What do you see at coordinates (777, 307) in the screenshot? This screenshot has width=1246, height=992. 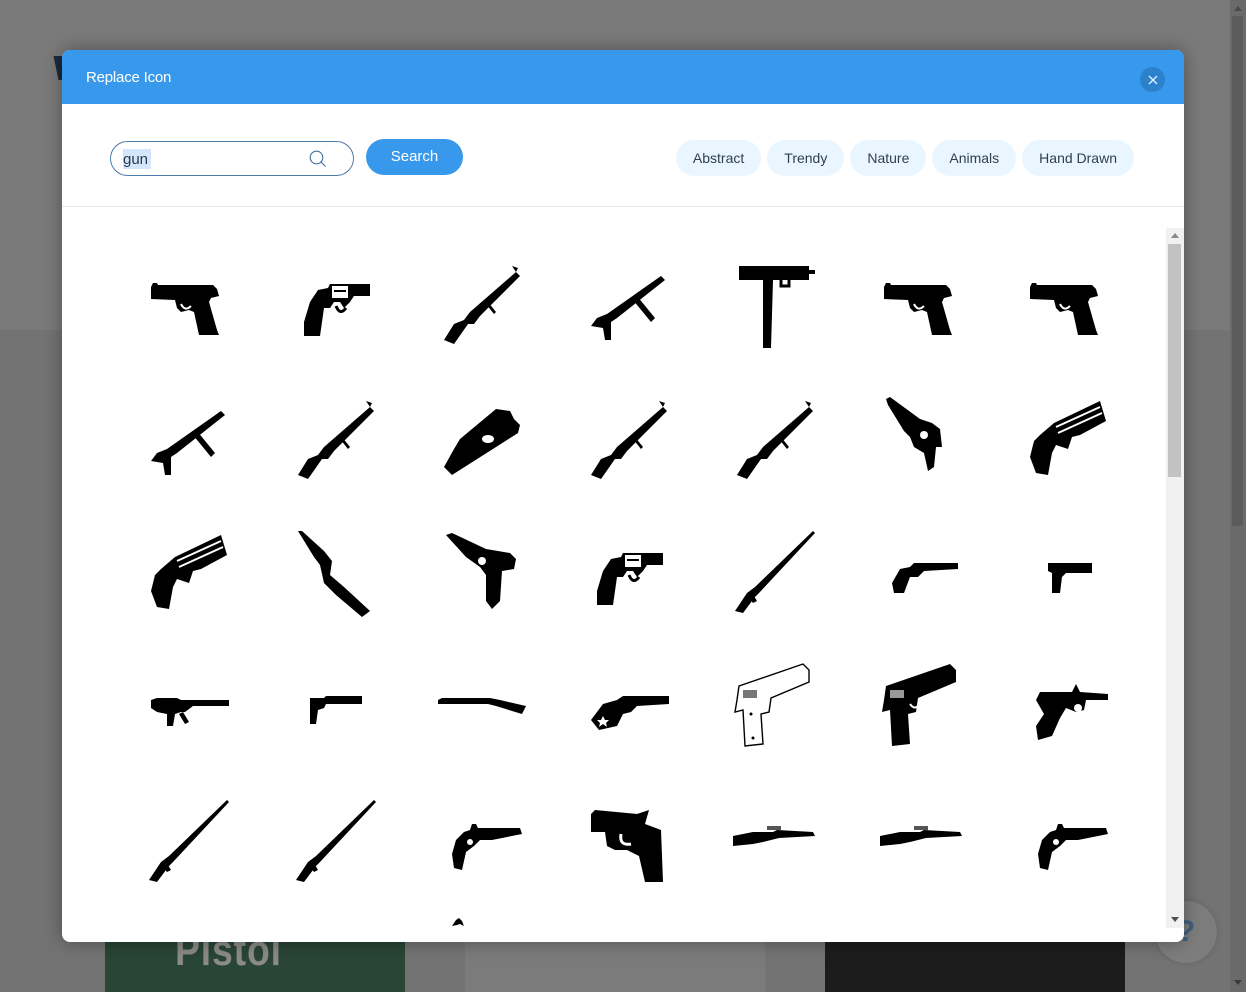 I see `mac10-smg-icon` at bounding box center [777, 307].